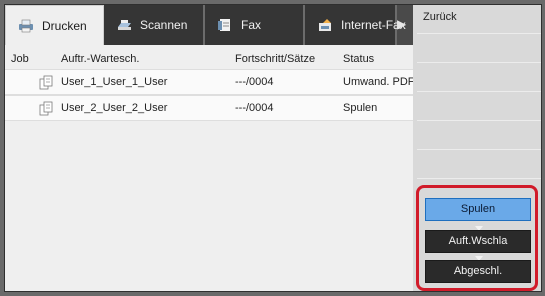  Describe the element at coordinates (114, 108) in the screenshot. I see `row-queue-name: User_2_User_2_User` at that location.